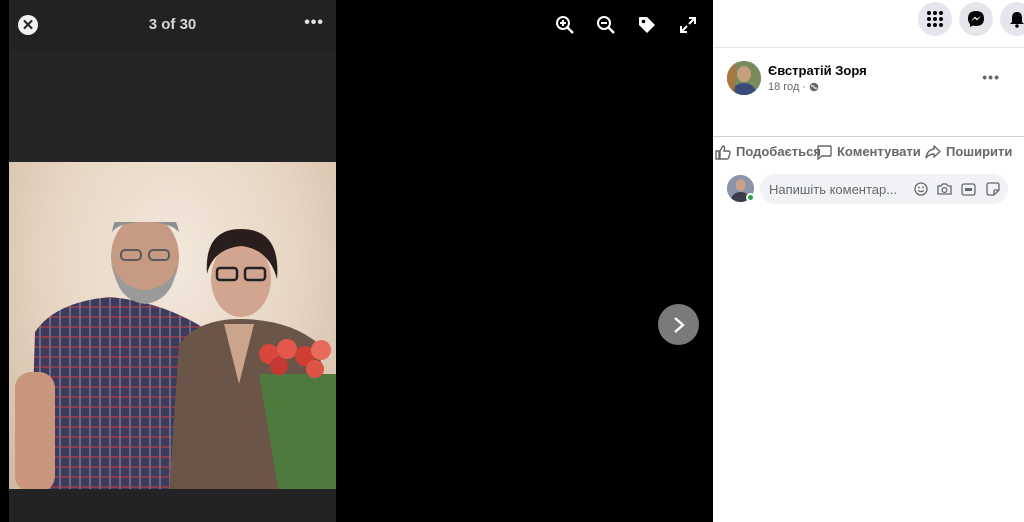 Image resolution: width=1024 pixels, height=522 pixels. I want to click on gif-icon, so click(968, 189).